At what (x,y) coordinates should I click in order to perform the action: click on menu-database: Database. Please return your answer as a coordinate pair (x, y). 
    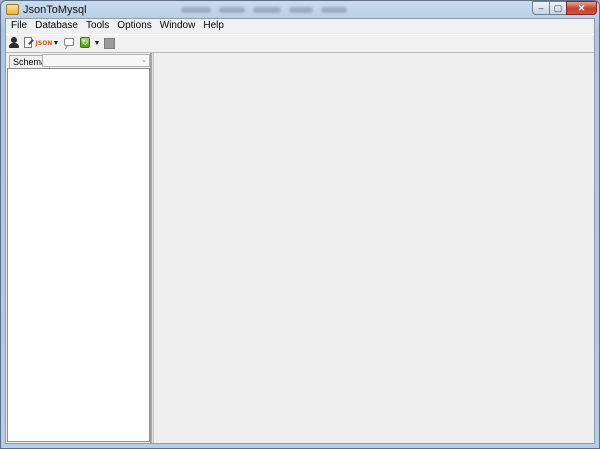
    Looking at the image, I should click on (56, 26).